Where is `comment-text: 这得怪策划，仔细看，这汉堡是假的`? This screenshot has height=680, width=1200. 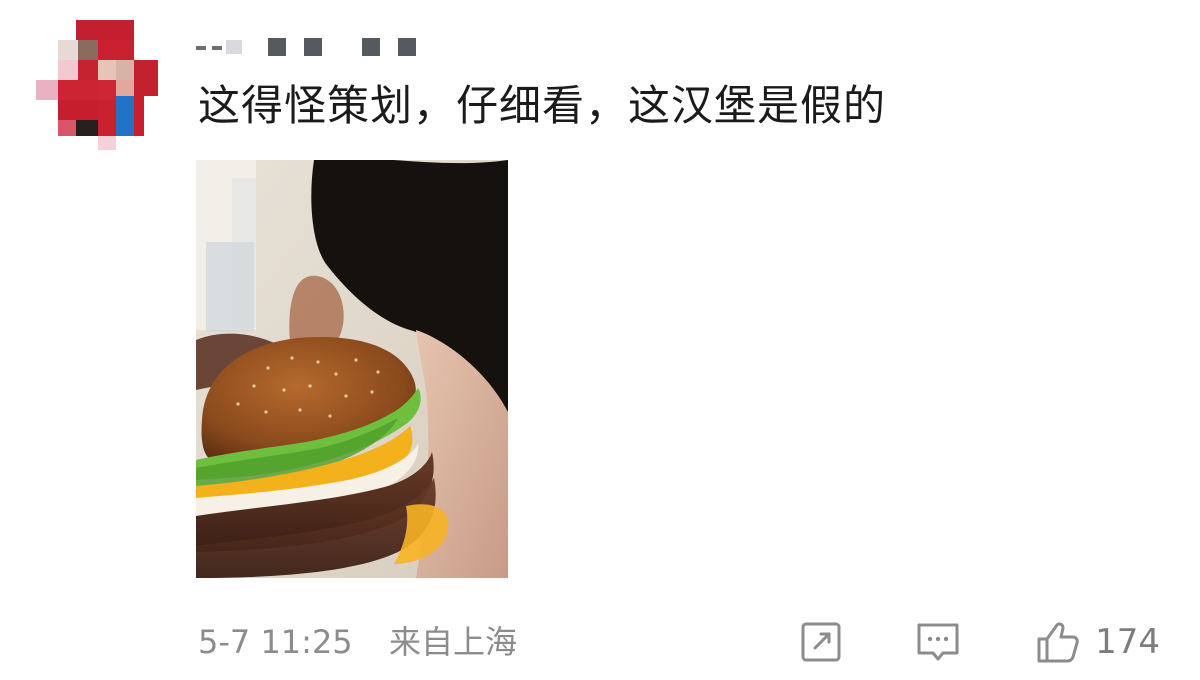
comment-text: 这得怪策划，仔细看，这汉堡是假的 is located at coordinates (542, 105).